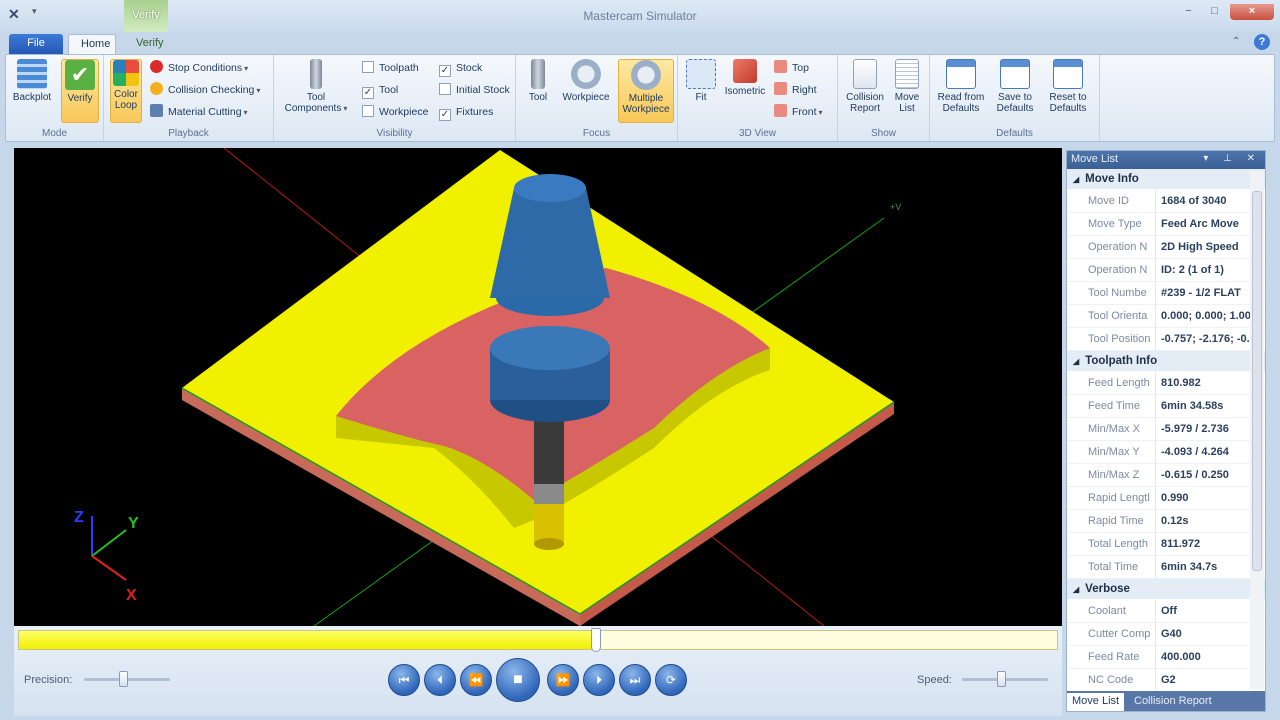 Image resolution: width=1280 pixels, height=720 pixels. I want to click on tool-checkbox: ✓ Tool, so click(380, 90).